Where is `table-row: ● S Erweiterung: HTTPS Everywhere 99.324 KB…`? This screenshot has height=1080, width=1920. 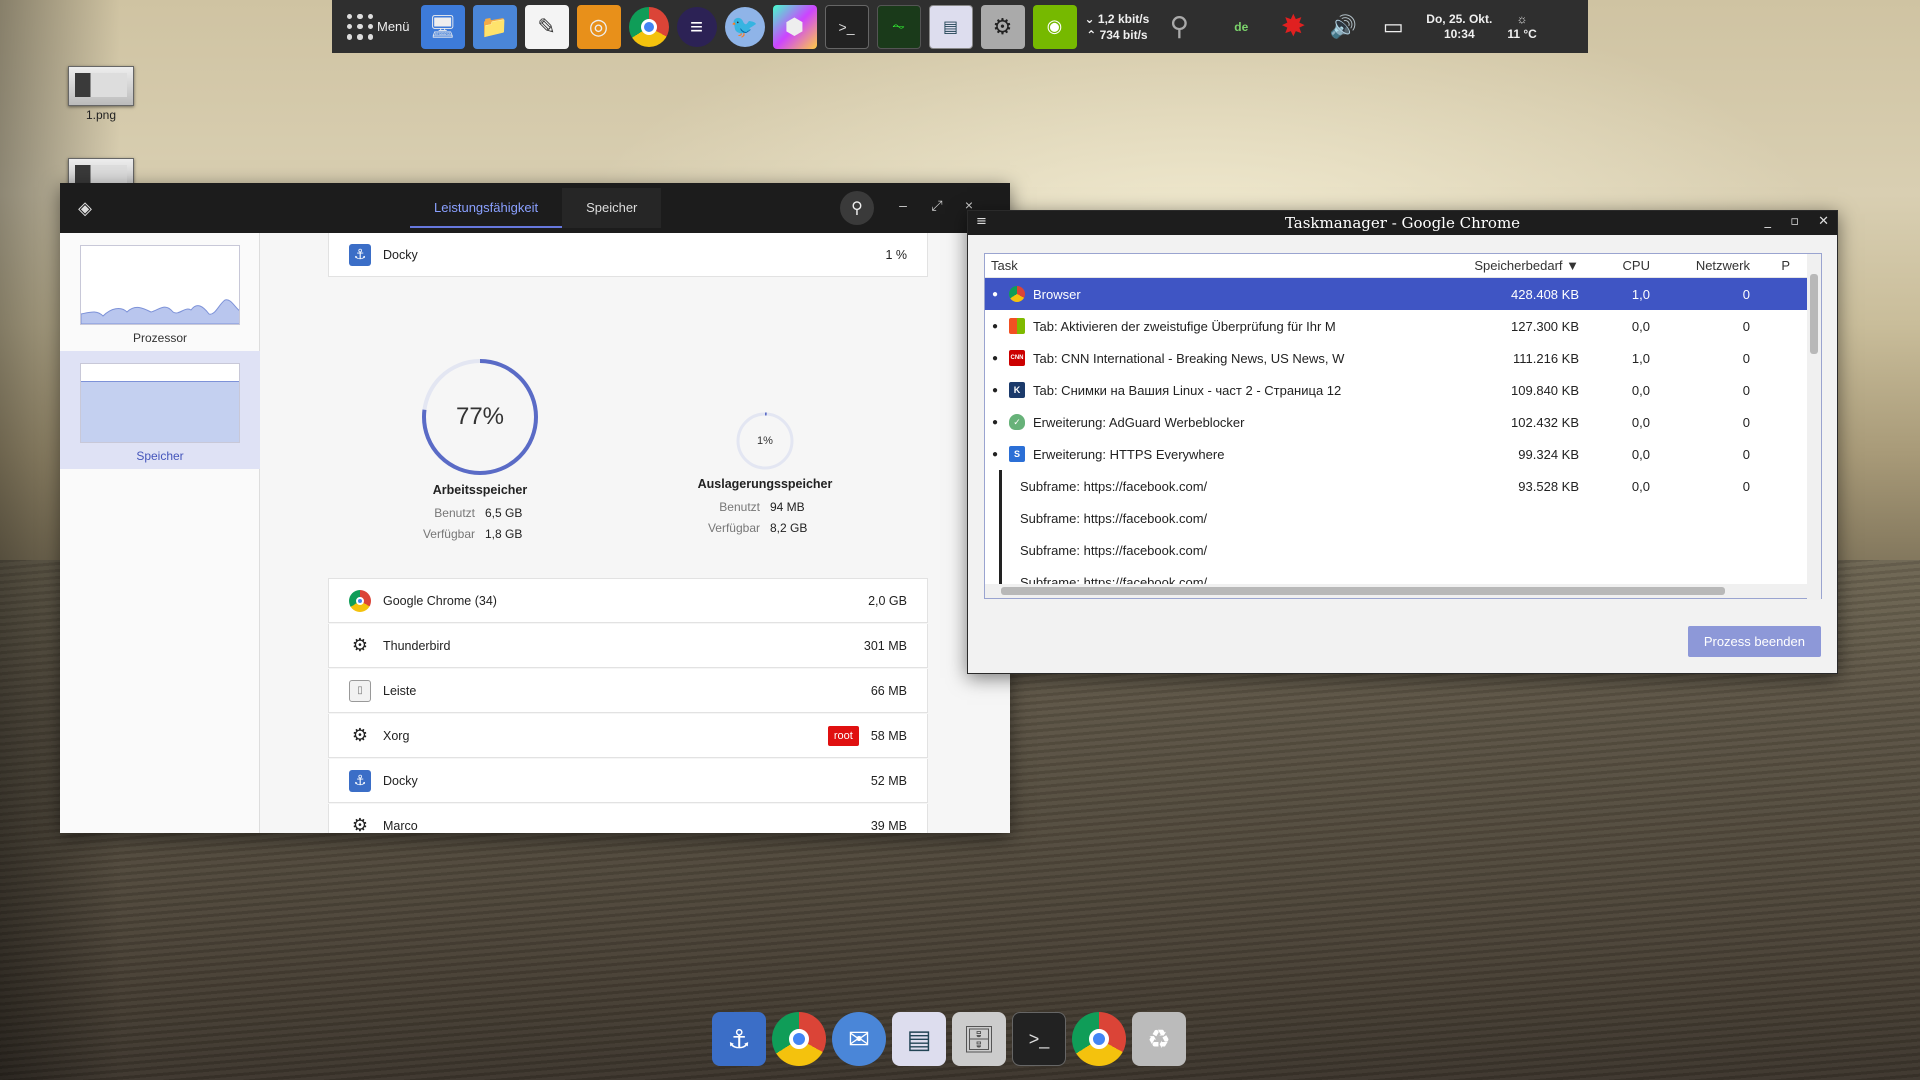 table-row: ● S Erweiterung: HTTPS Everywhere 99.324 KB… is located at coordinates (1403, 454).